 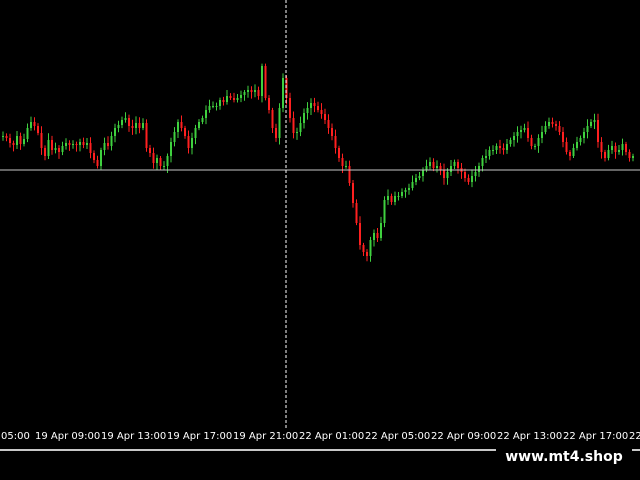 What do you see at coordinates (68, 436) in the screenshot?
I see `time-label: 19 Apr 09:00` at bounding box center [68, 436].